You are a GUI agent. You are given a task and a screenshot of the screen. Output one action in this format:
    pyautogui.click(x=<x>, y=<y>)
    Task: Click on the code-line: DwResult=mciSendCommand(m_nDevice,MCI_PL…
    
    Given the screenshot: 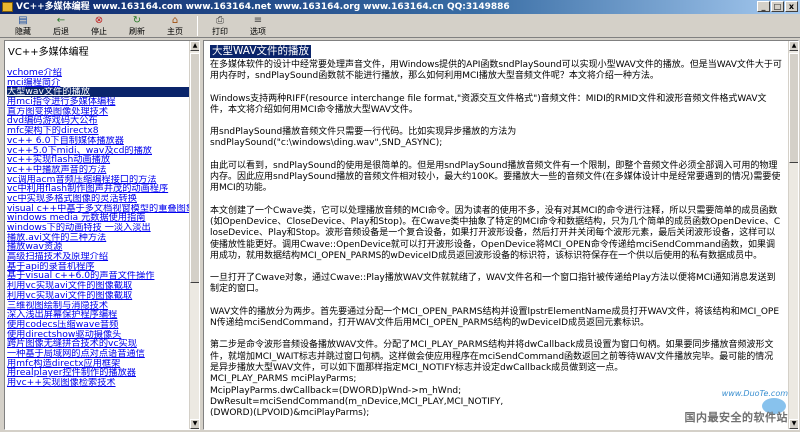 What is the action you would take?
    pyautogui.click(x=357, y=401)
    